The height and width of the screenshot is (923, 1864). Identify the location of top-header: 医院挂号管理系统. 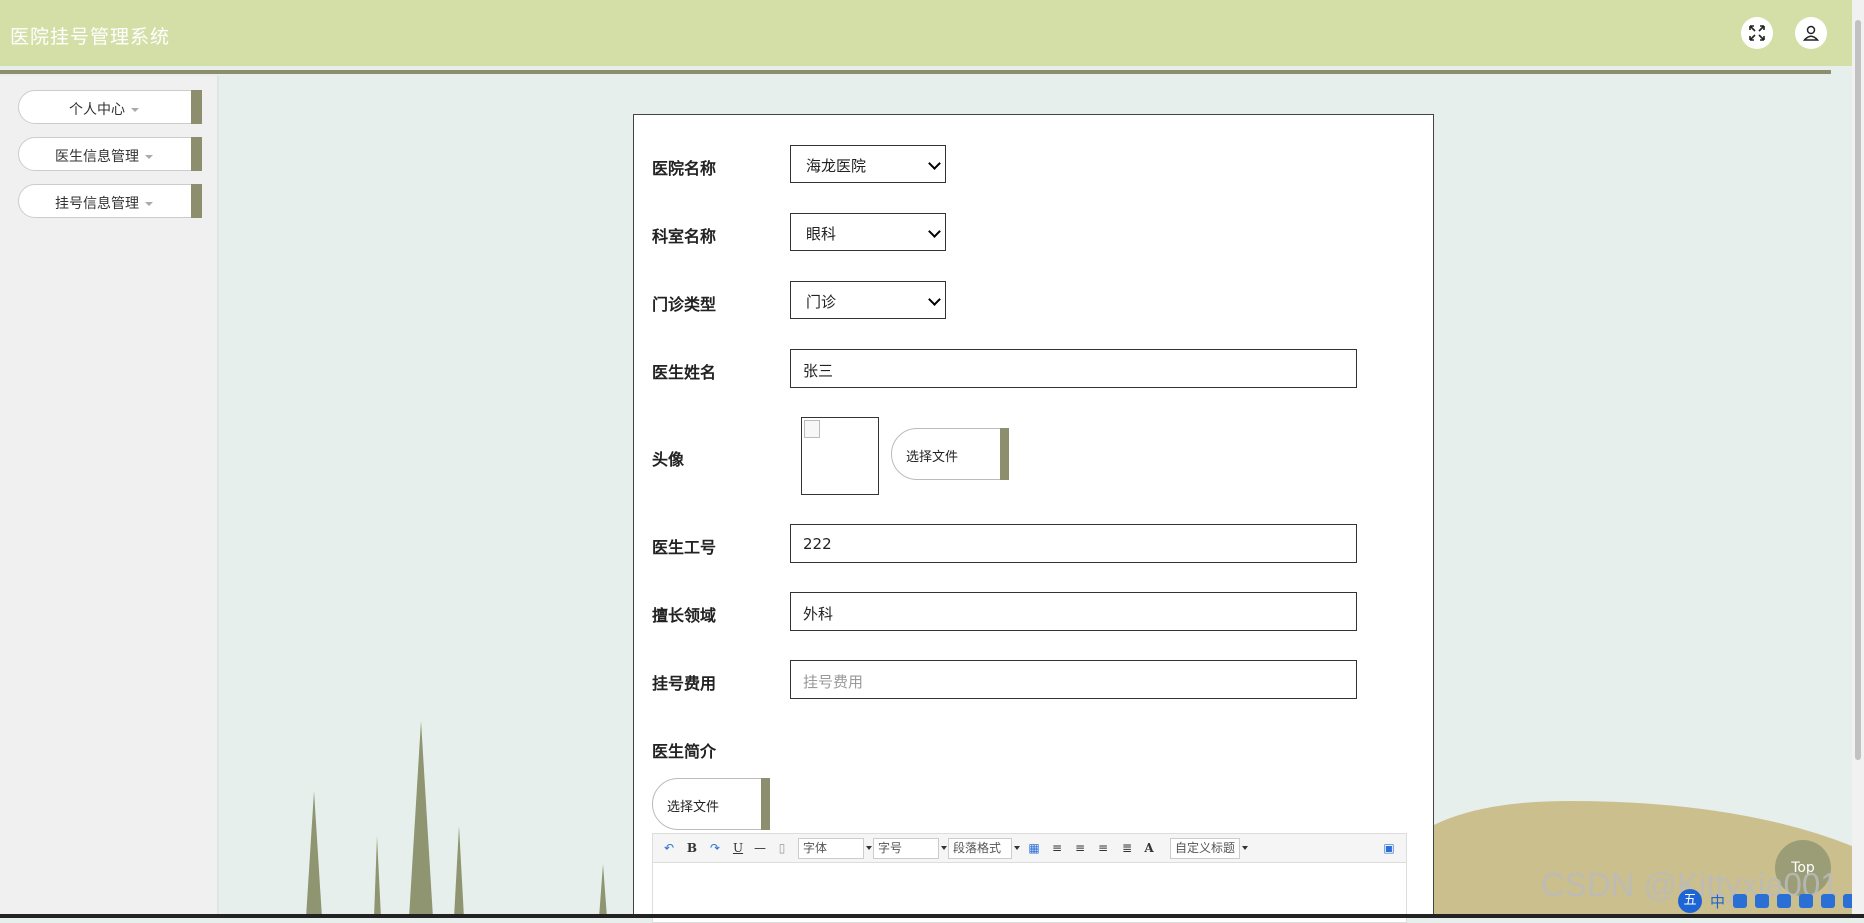
(926, 33).